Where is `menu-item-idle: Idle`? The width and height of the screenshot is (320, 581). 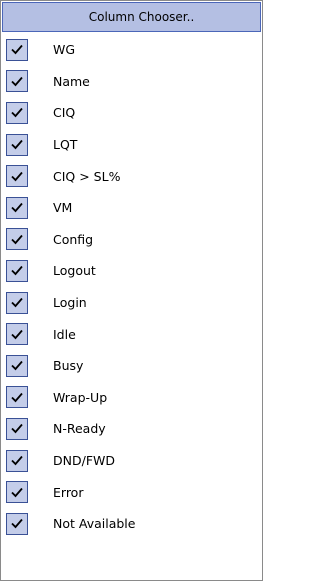
menu-item-idle: Idle is located at coordinates (131, 334).